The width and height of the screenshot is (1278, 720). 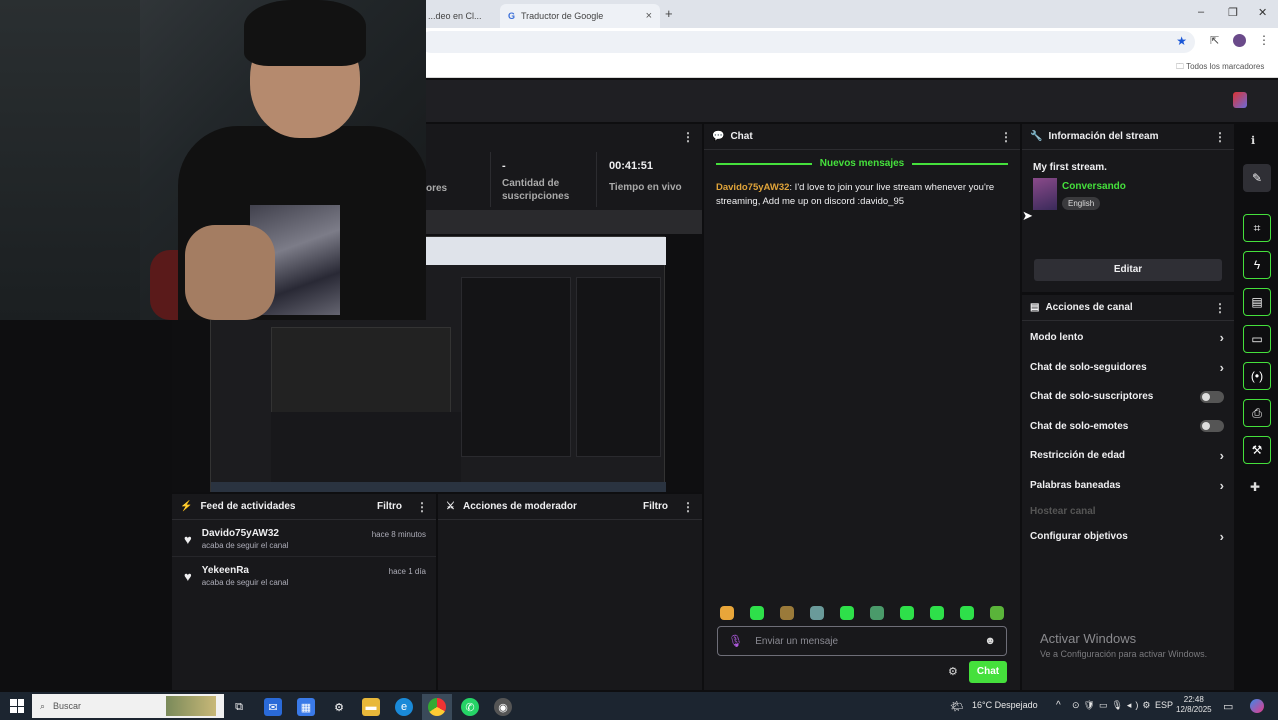 What do you see at coordinates (957, 707) in the screenshot?
I see `weather-icon: 🌤` at bounding box center [957, 707].